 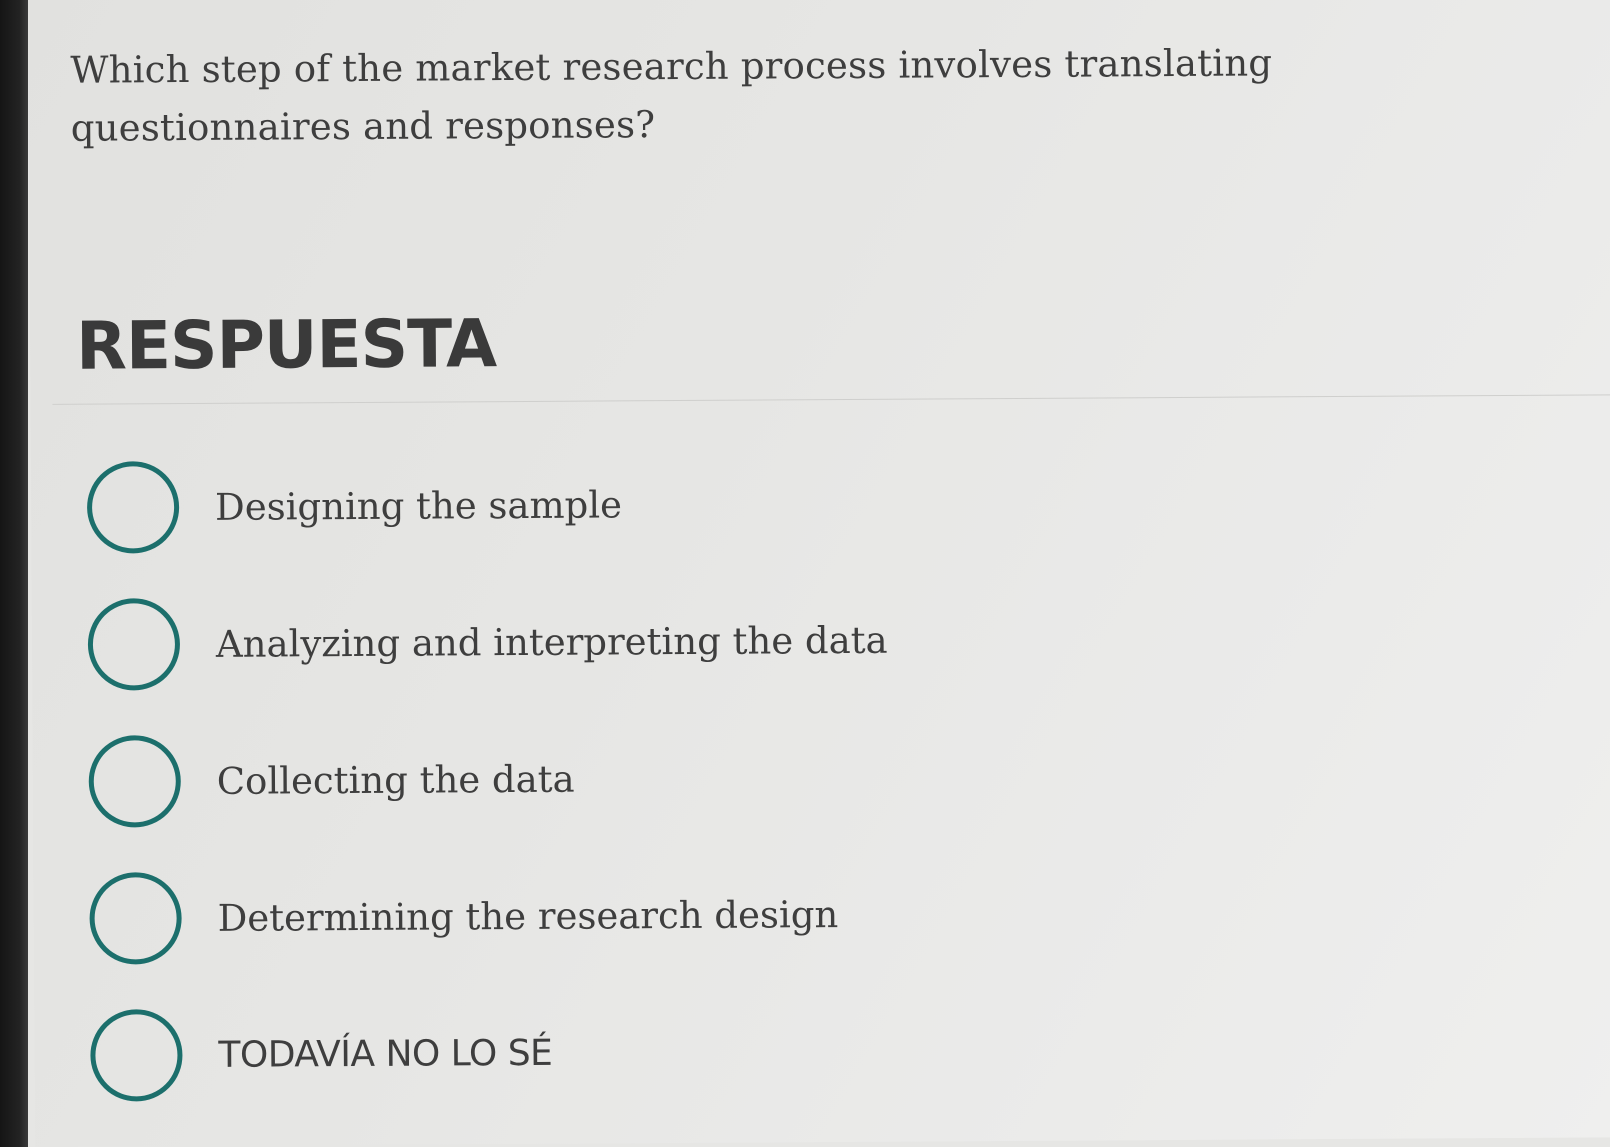 I want to click on option-label: TODAVÍA NO LO SÉ, so click(x=385, y=1054).